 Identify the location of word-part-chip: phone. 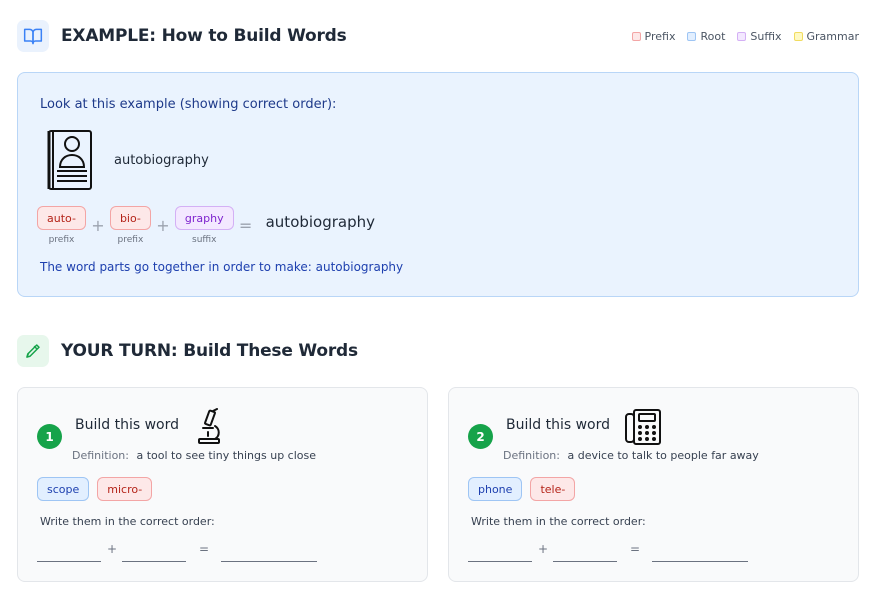
(495, 489).